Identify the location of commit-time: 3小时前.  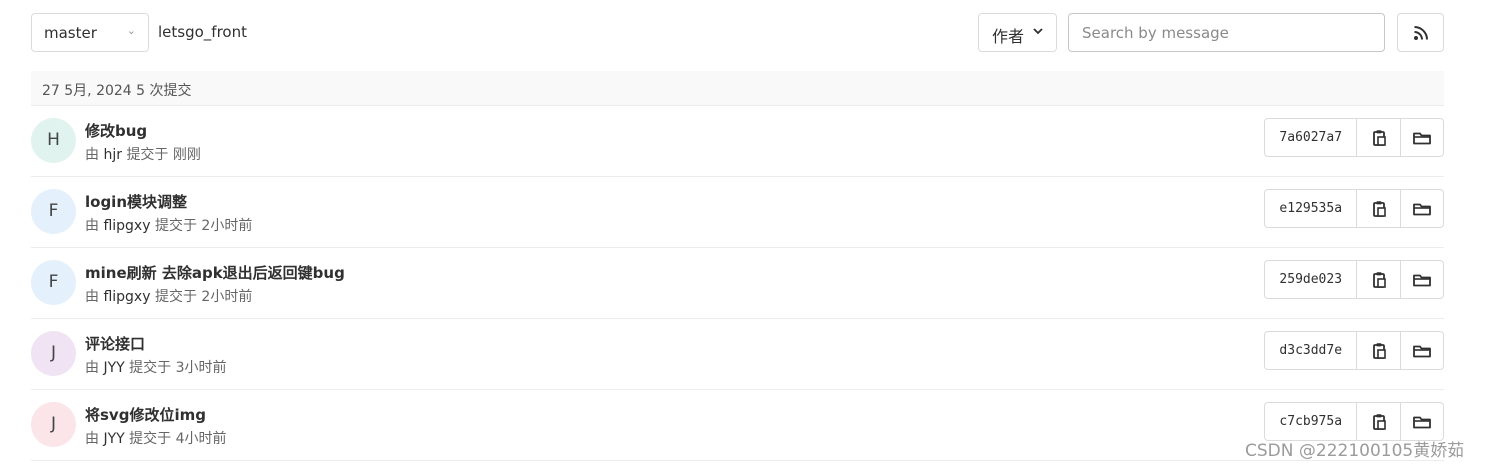
(201, 368).